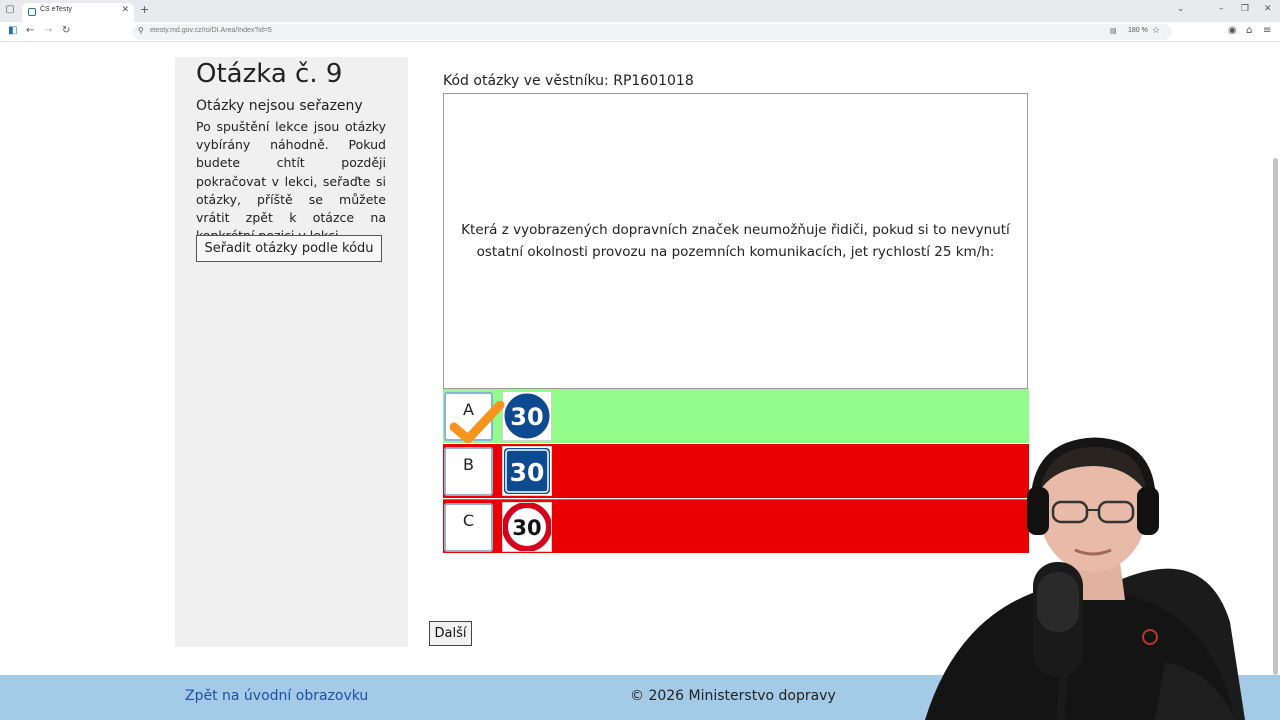  I want to click on order-status-heading: Otázky nejsou seřazeny, so click(279, 106).